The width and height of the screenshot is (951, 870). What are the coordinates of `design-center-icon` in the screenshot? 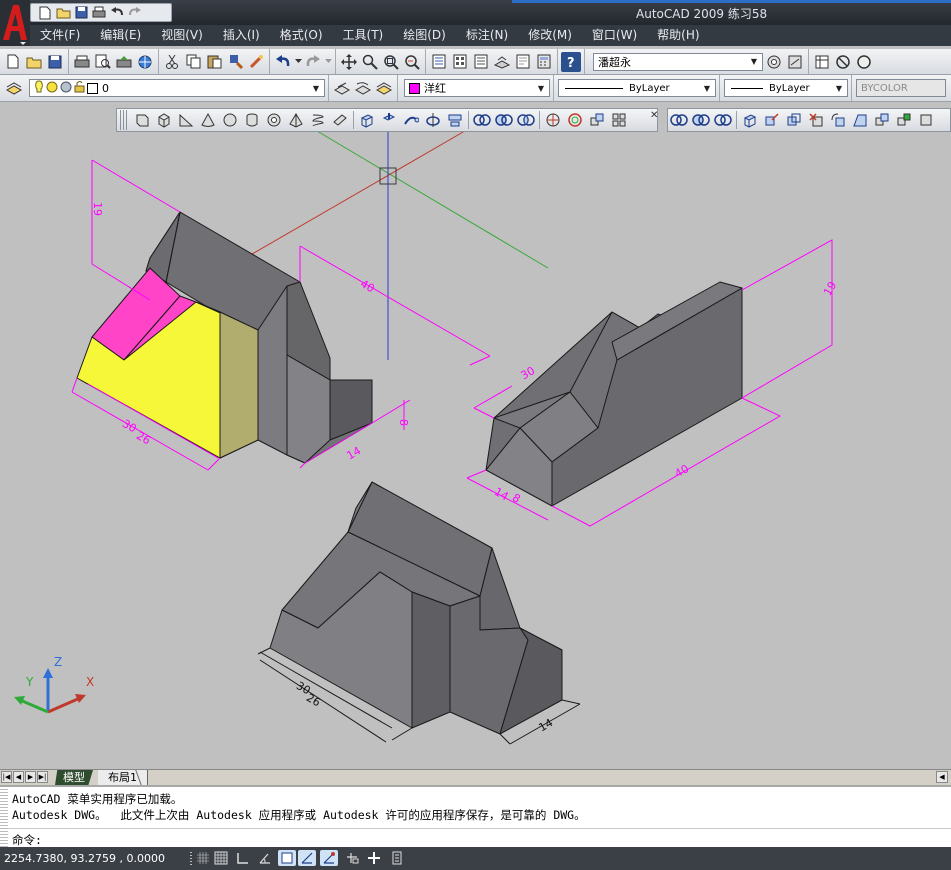 It's located at (460, 62).